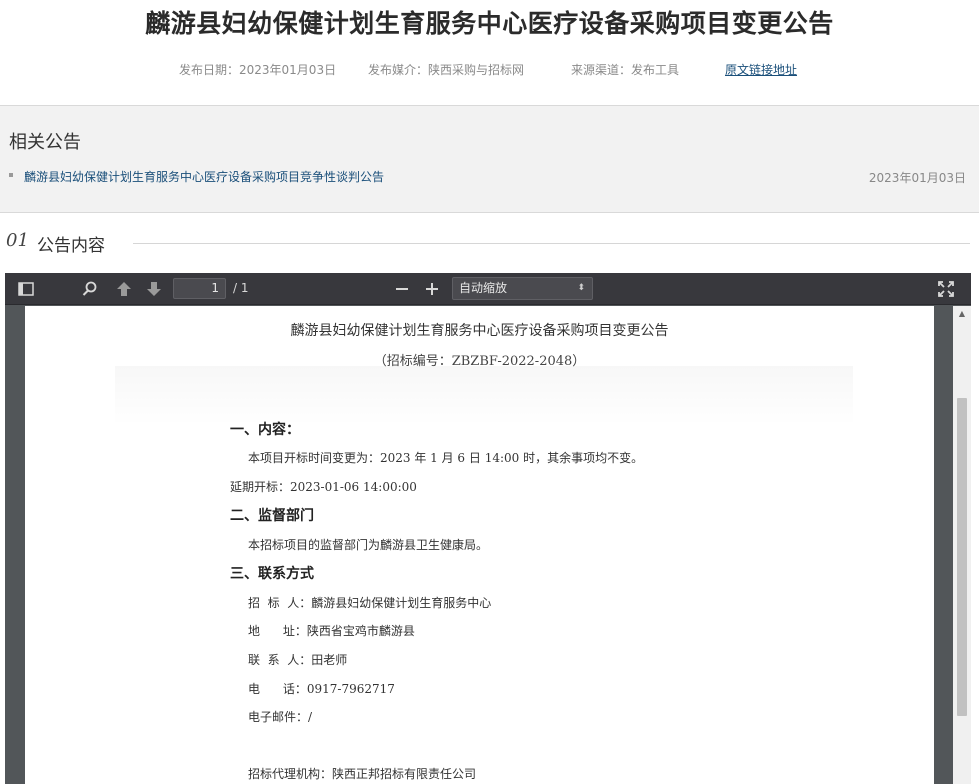 This screenshot has width=979, height=784. What do you see at coordinates (154, 289) in the screenshot?
I see `next-page-icon` at bounding box center [154, 289].